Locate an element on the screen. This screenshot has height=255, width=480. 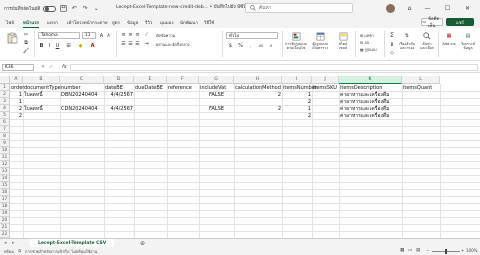
tab-review: รีวิว is located at coordinates (148, 22).